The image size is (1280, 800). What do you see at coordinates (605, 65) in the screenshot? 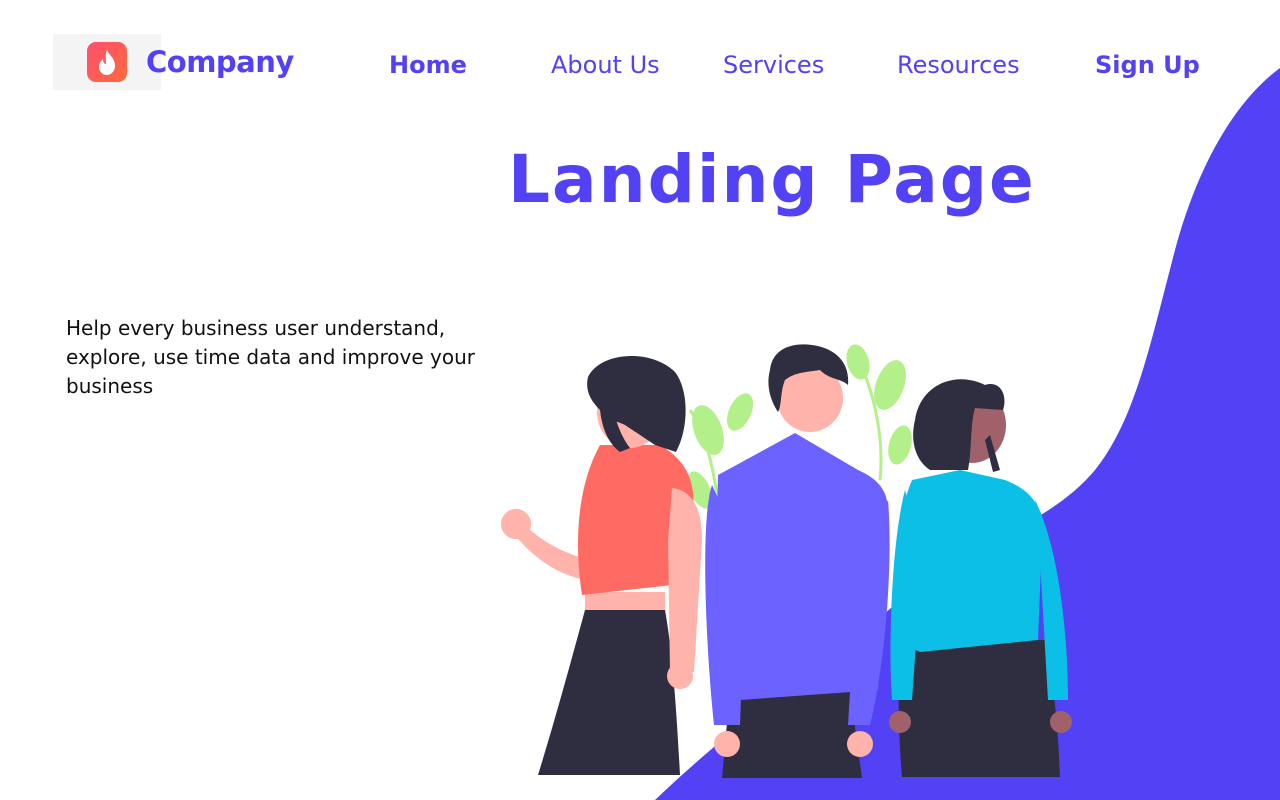
I see `nav-about-us: About Us` at bounding box center [605, 65].